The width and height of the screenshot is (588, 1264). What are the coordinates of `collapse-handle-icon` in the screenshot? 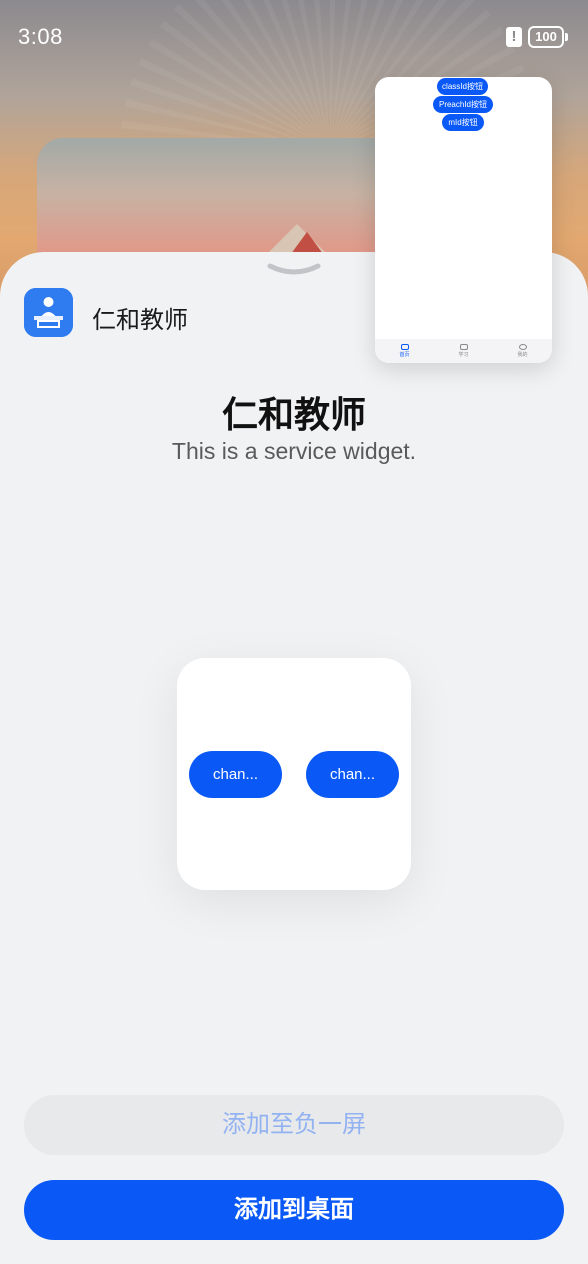 It's located at (294, 269).